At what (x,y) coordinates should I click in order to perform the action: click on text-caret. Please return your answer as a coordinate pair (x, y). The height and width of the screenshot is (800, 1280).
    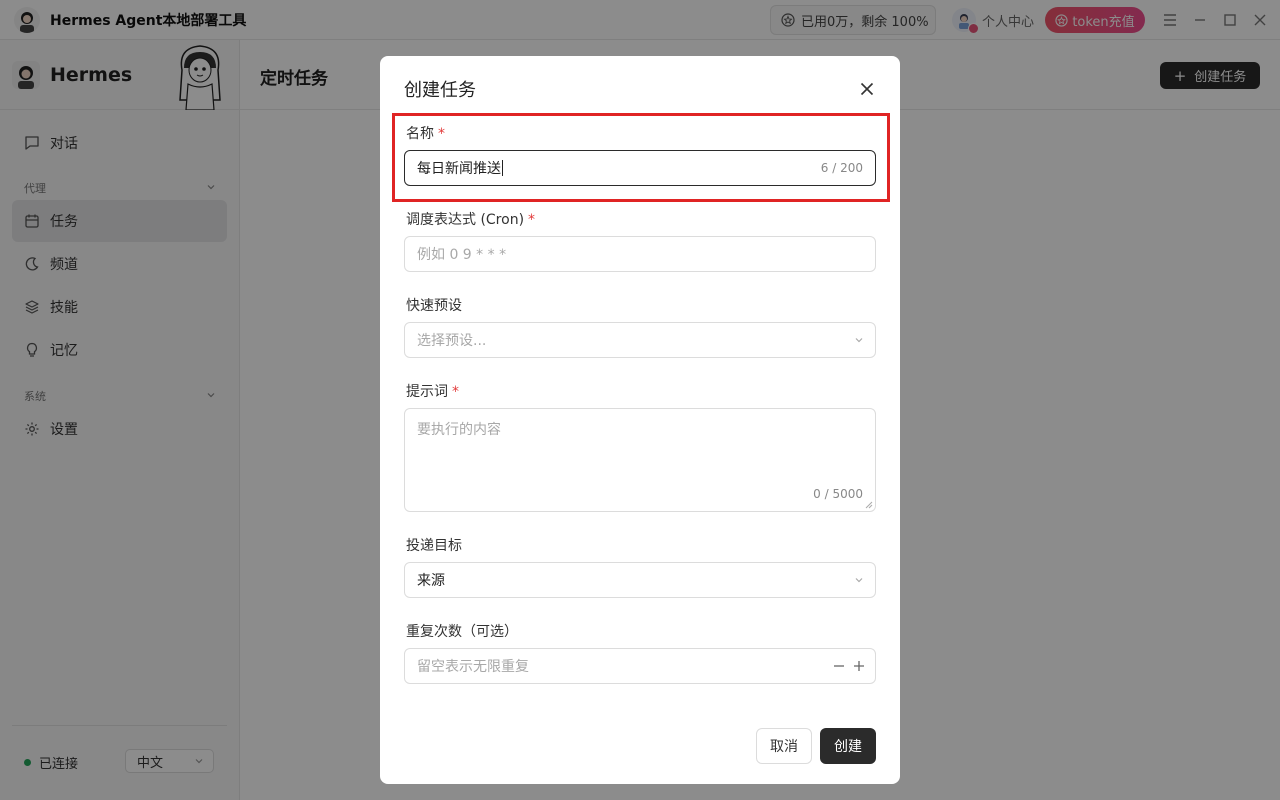
    Looking at the image, I should click on (502, 168).